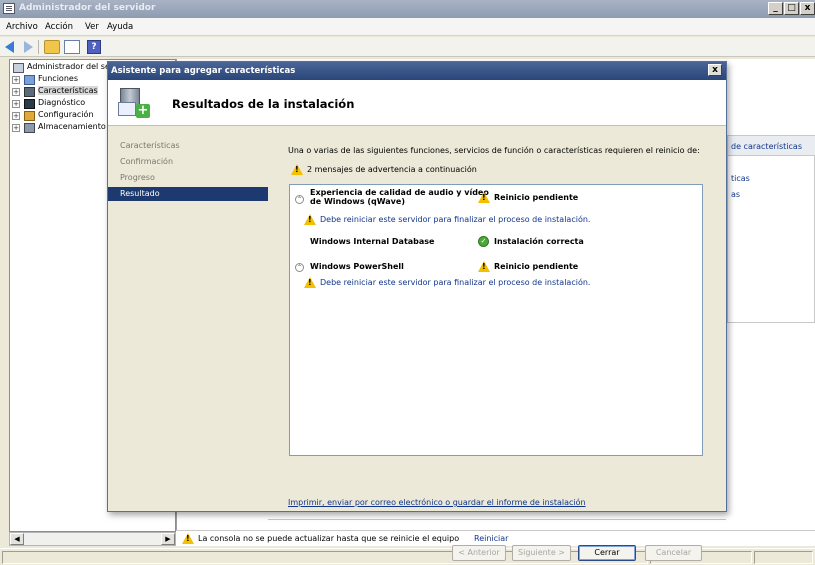 The height and width of the screenshot is (565, 815). I want to click on dialog-header: + Resultados de la instalación, so click(417, 103).